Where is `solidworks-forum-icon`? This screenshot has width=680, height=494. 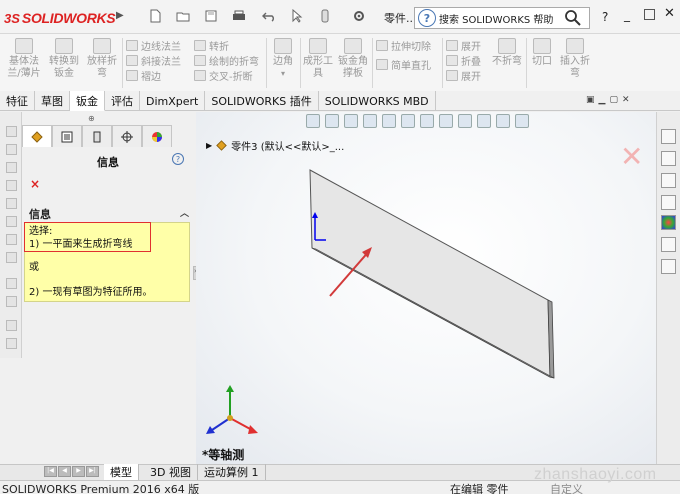 solidworks-forum-icon is located at coordinates (668, 266).